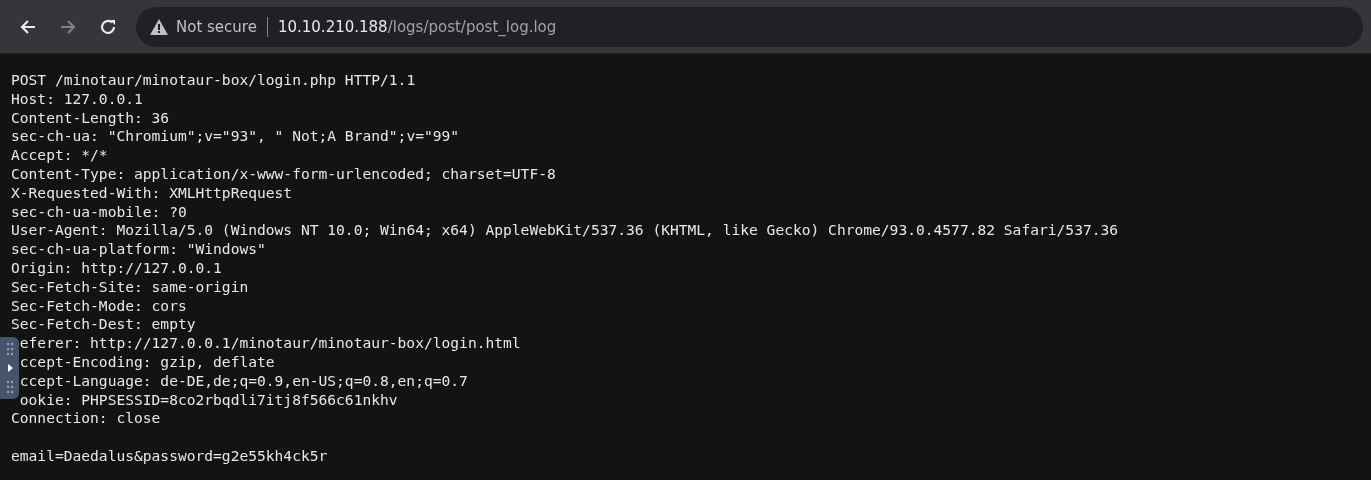 The image size is (1371, 480). What do you see at coordinates (99, 211) in the screenshot?
I see `log-line: sec-ch-ua-mobile: ?0` at bounding box center [99, 211].